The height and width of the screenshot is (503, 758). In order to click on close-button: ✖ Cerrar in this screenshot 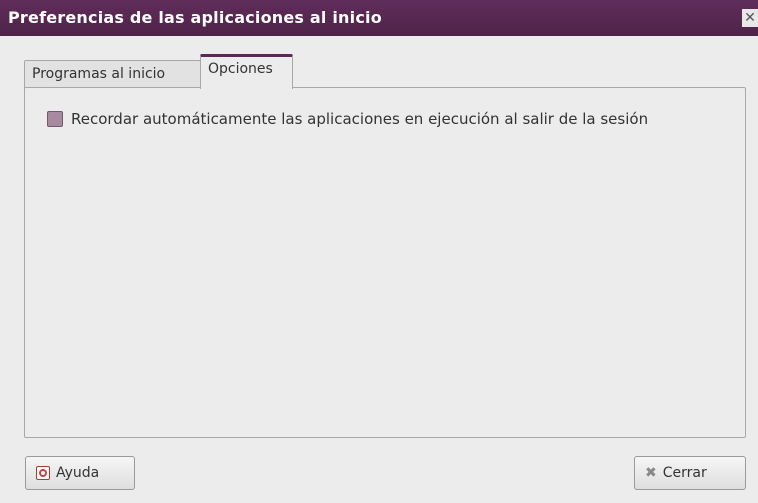, I will do `click(690, 473)`.